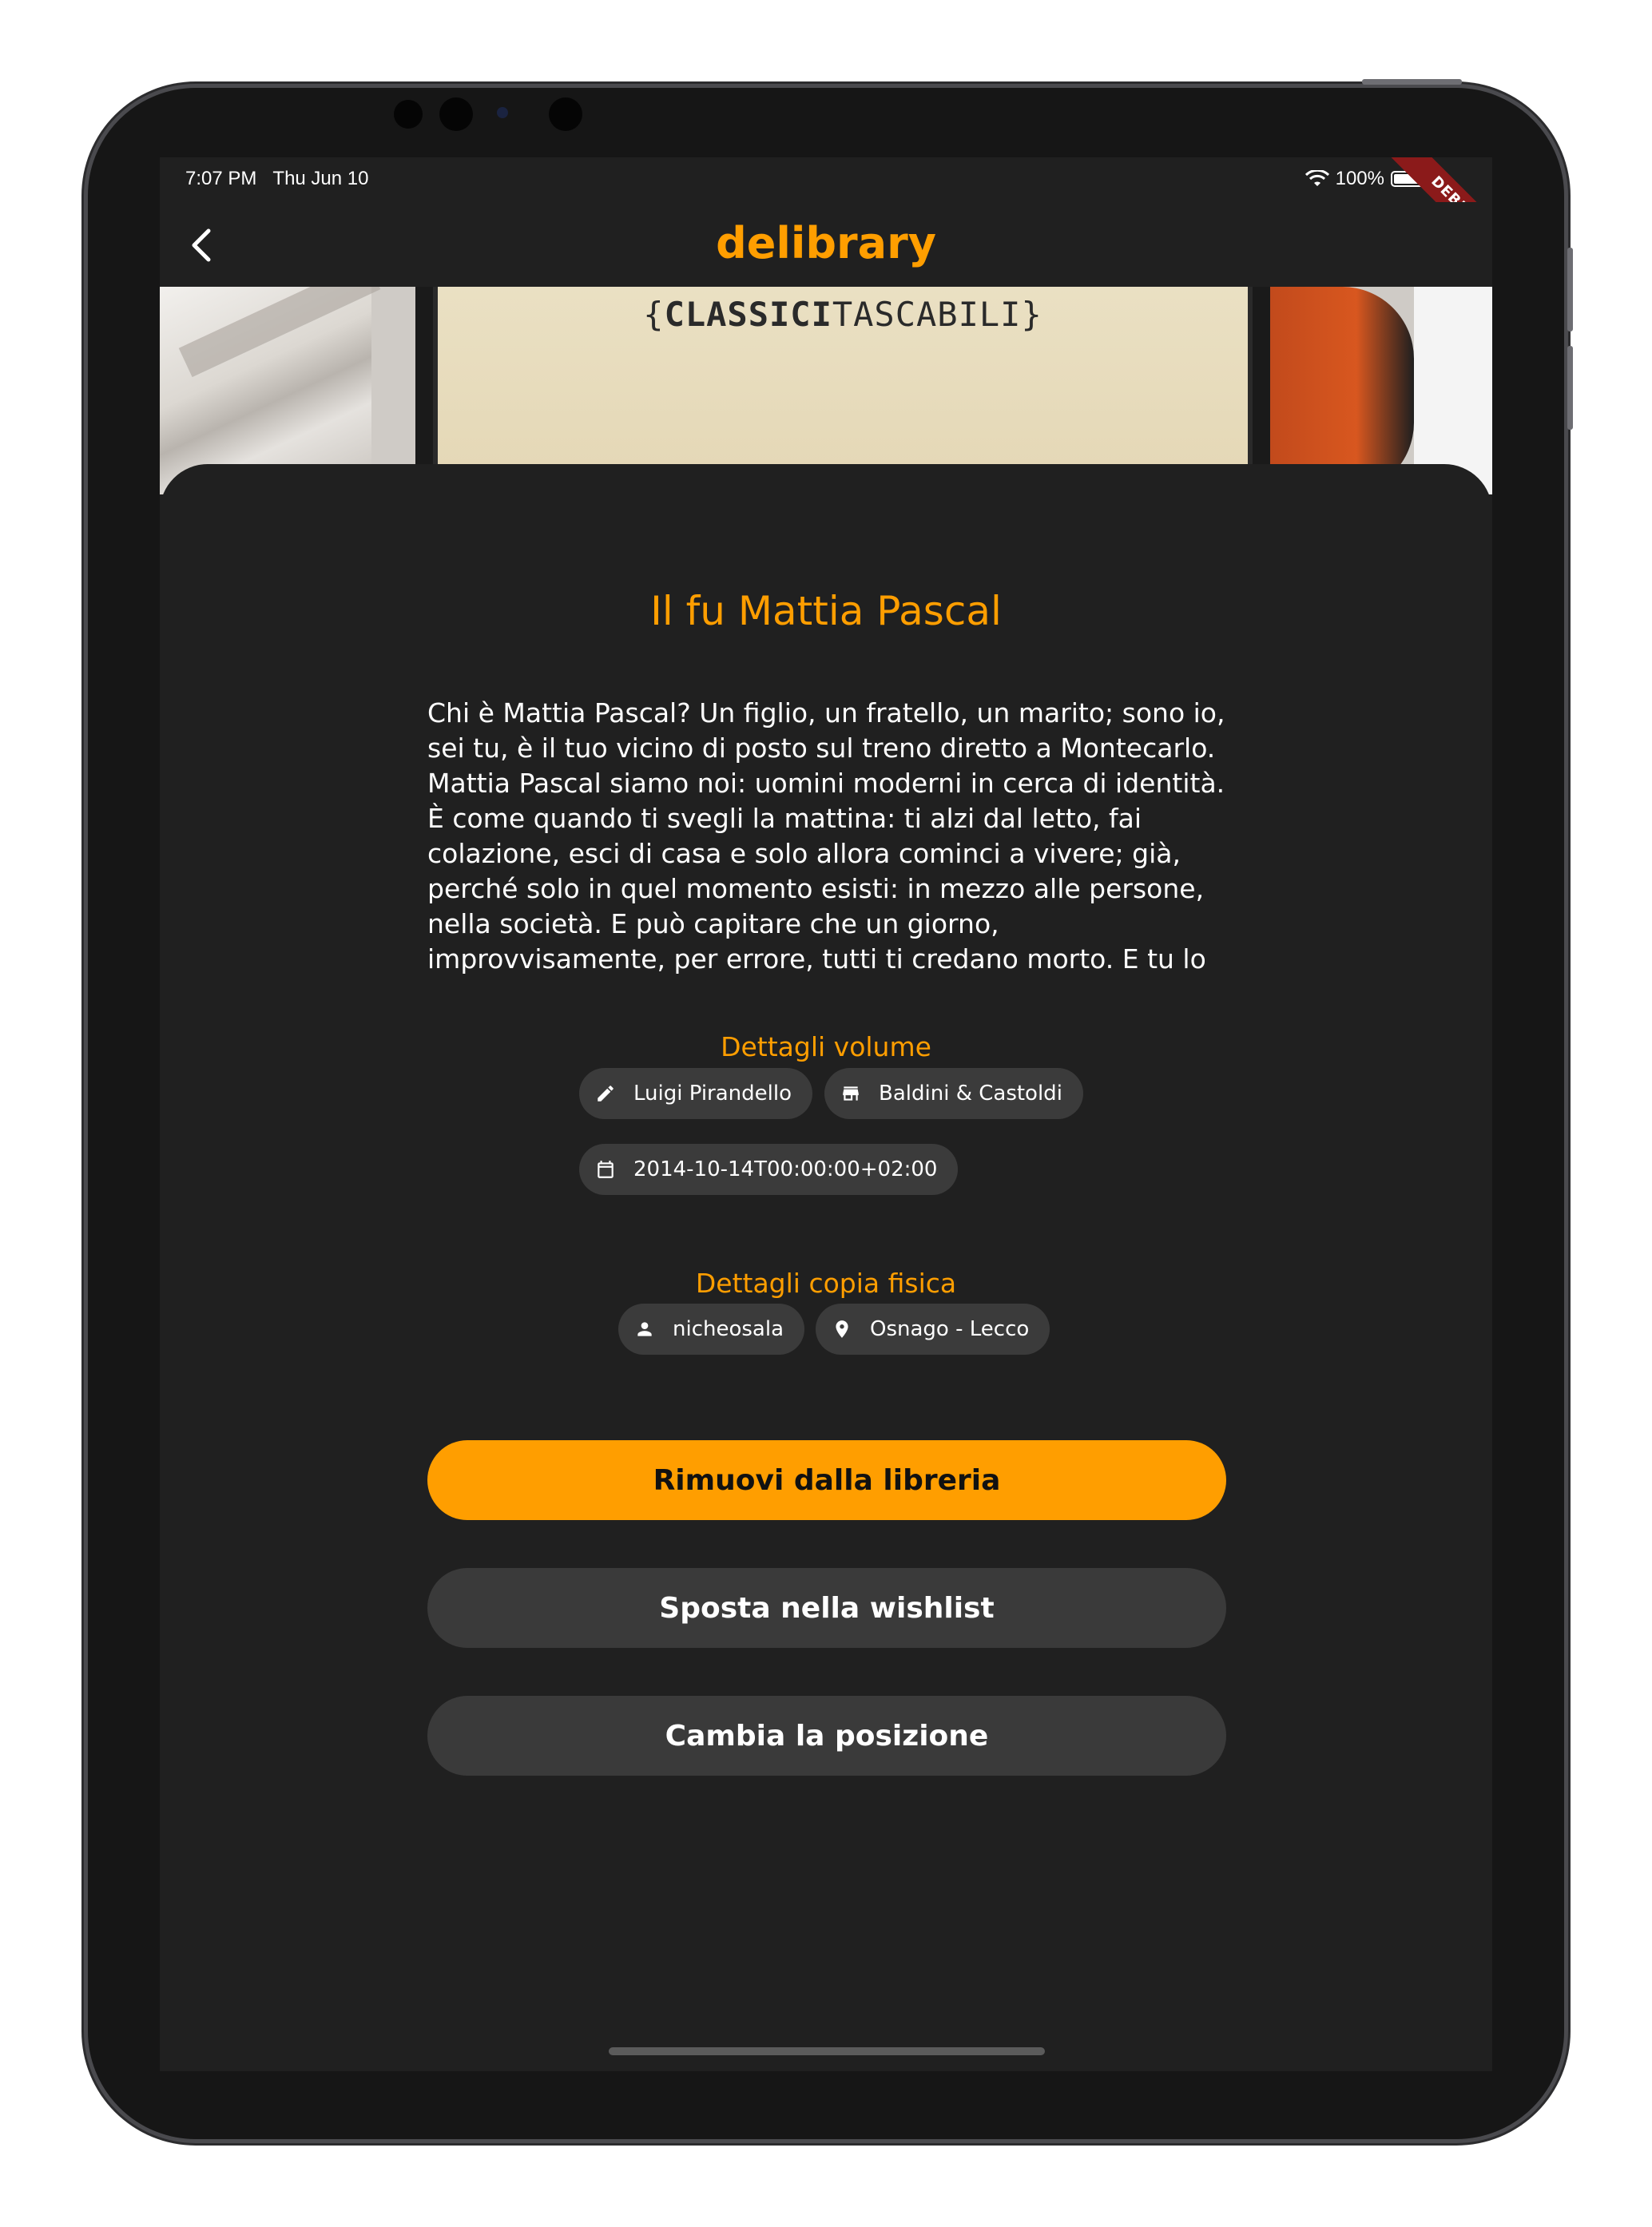 The image size is (1652, 2227). I want to click on status-time: 7:07 PM Thu Jun 10, so click(277, 179).